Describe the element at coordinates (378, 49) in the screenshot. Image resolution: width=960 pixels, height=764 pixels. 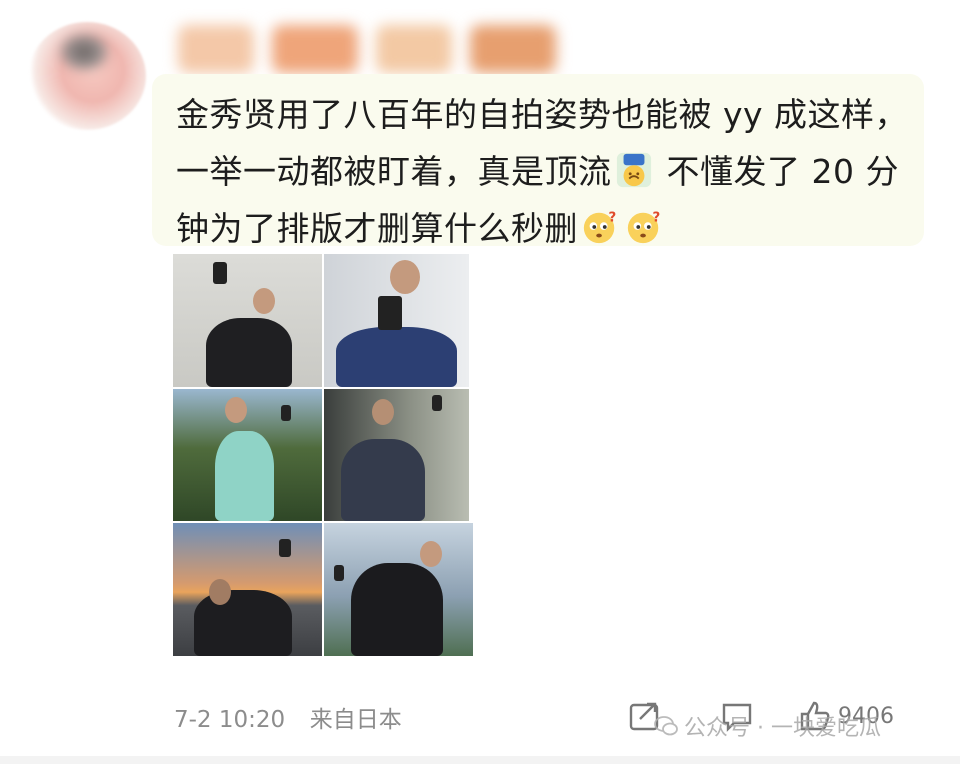
I see `username-blurred` at that location.